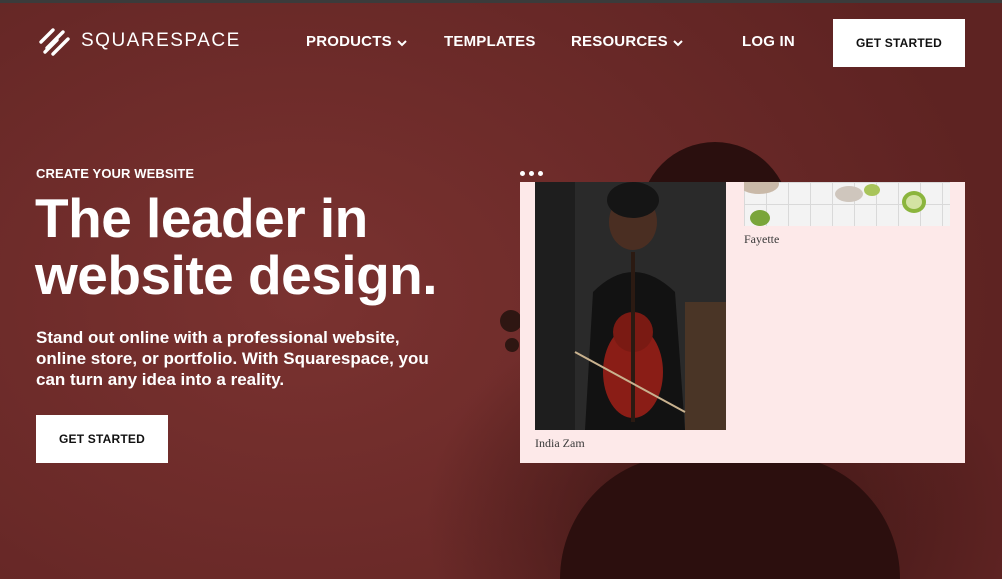 This screenshot has width=1002, height=579. I want to click on squarespace-logo: SQUARESPACE, so click(138, 41).